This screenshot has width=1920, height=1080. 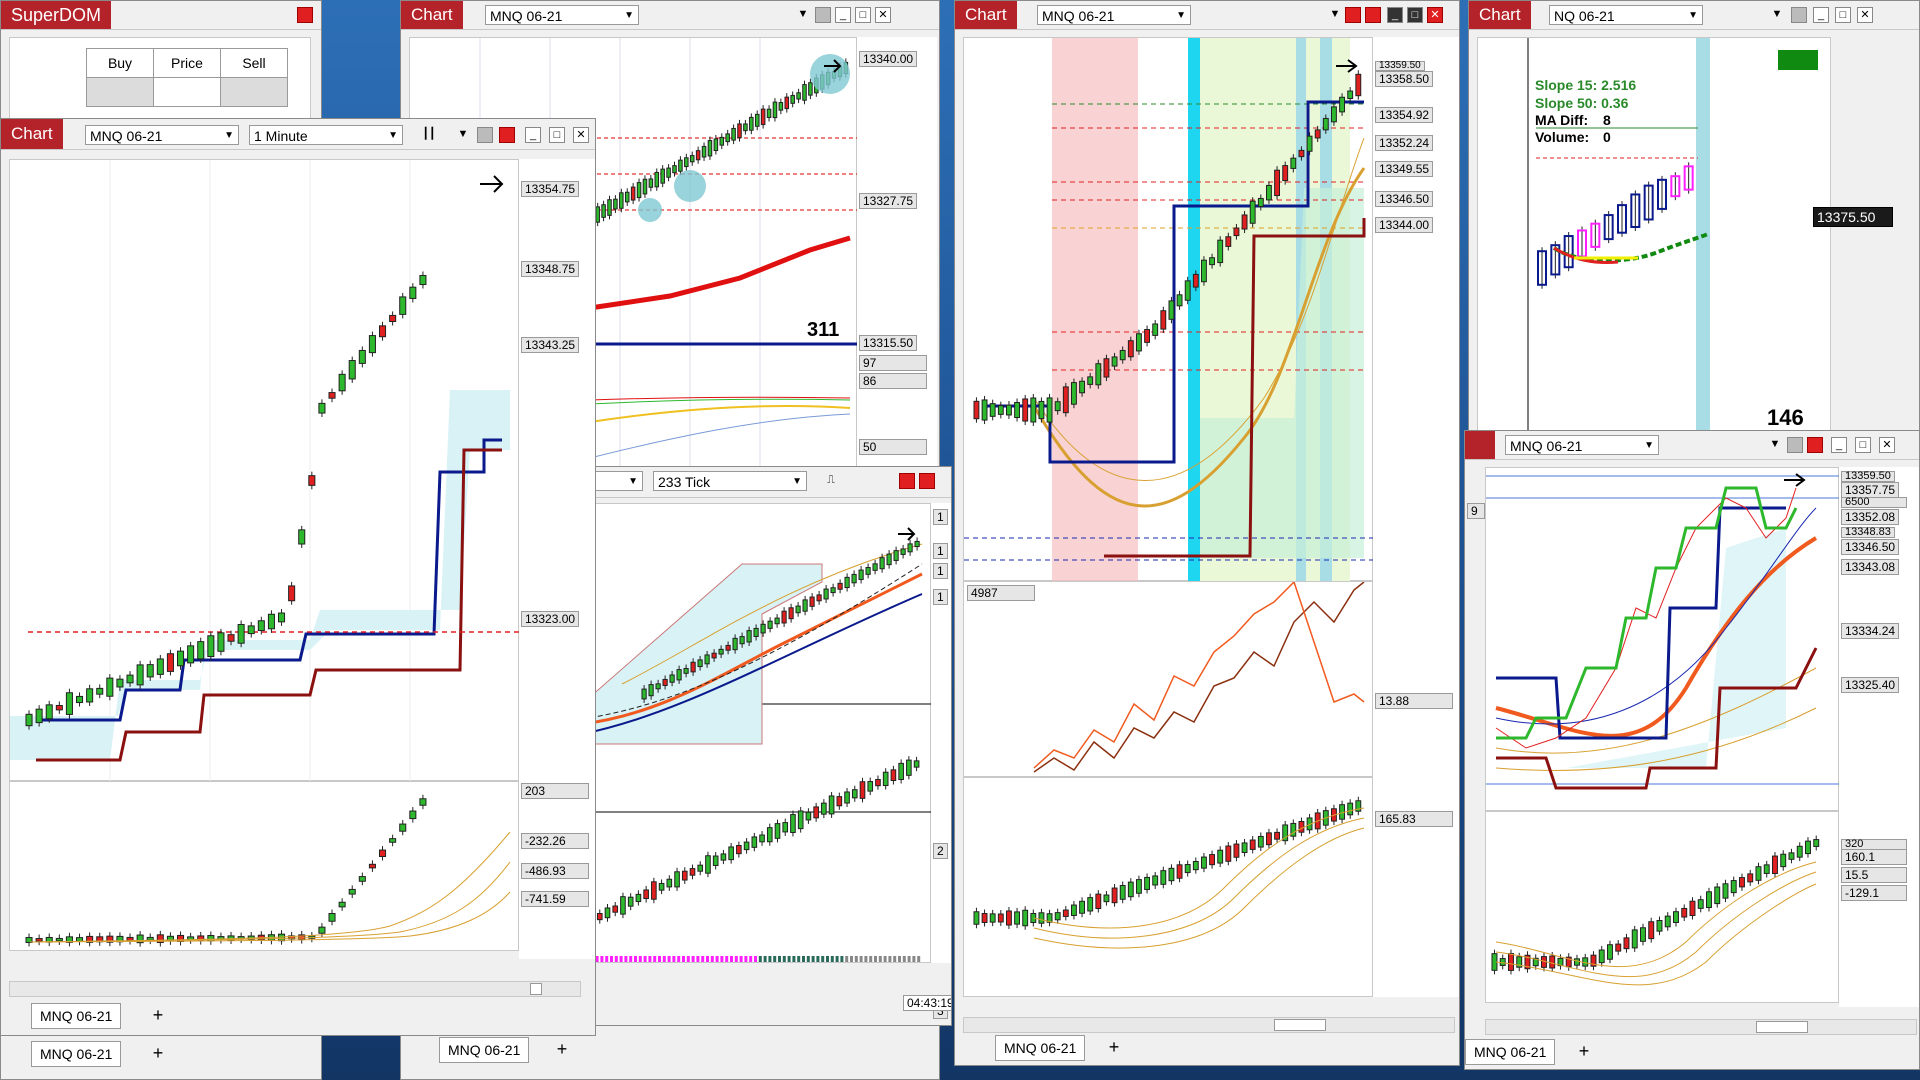 What do you see at coordinates (756, 733) in the screenshot?
I see `chart5-price-panel` at bounding box center [756, 733].